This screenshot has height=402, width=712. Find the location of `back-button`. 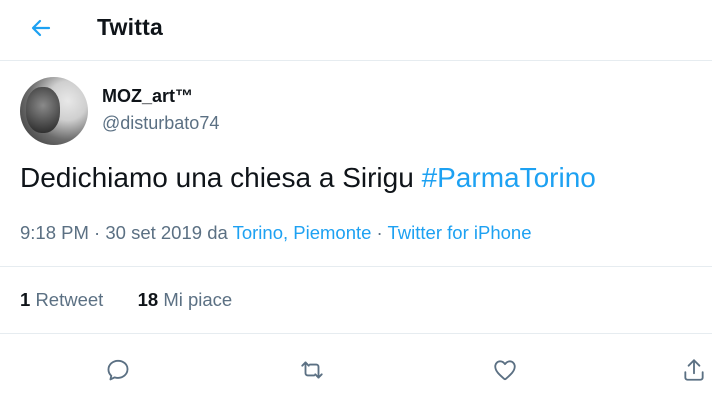

back-button is located at coordinates (41, 28).